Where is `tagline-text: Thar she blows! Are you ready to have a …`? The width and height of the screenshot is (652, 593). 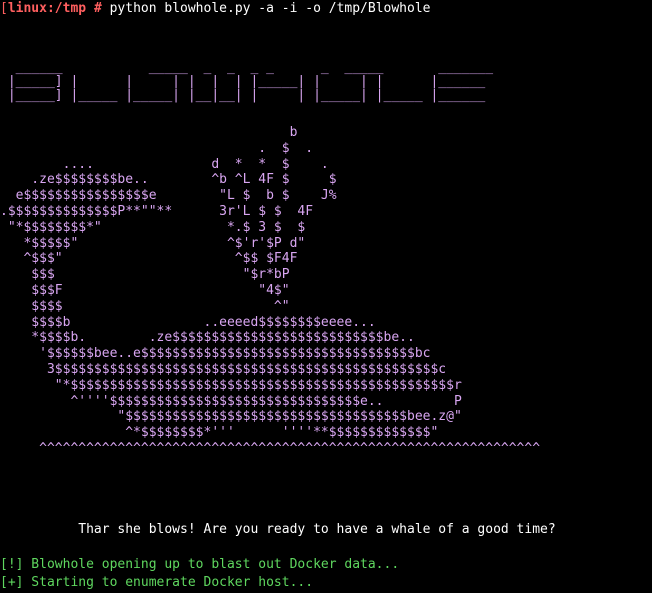 tagline-text: Thar she blows! Are you ready to have a … is located at coordinates (278, 529).